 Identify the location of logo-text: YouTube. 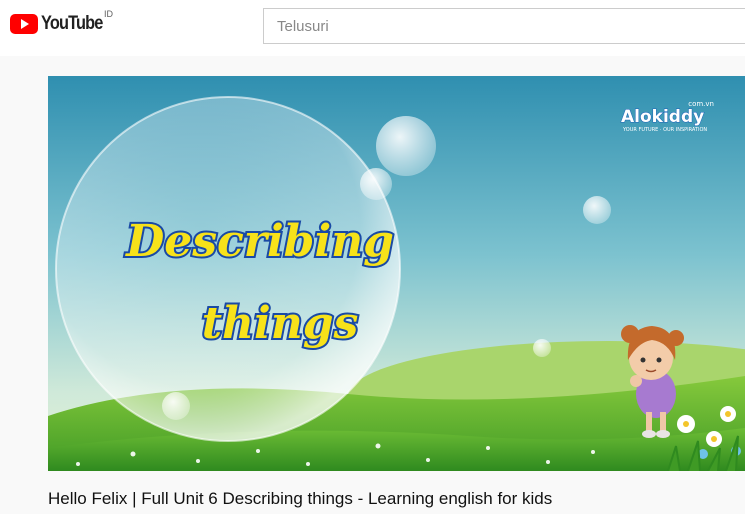
(72, 23).